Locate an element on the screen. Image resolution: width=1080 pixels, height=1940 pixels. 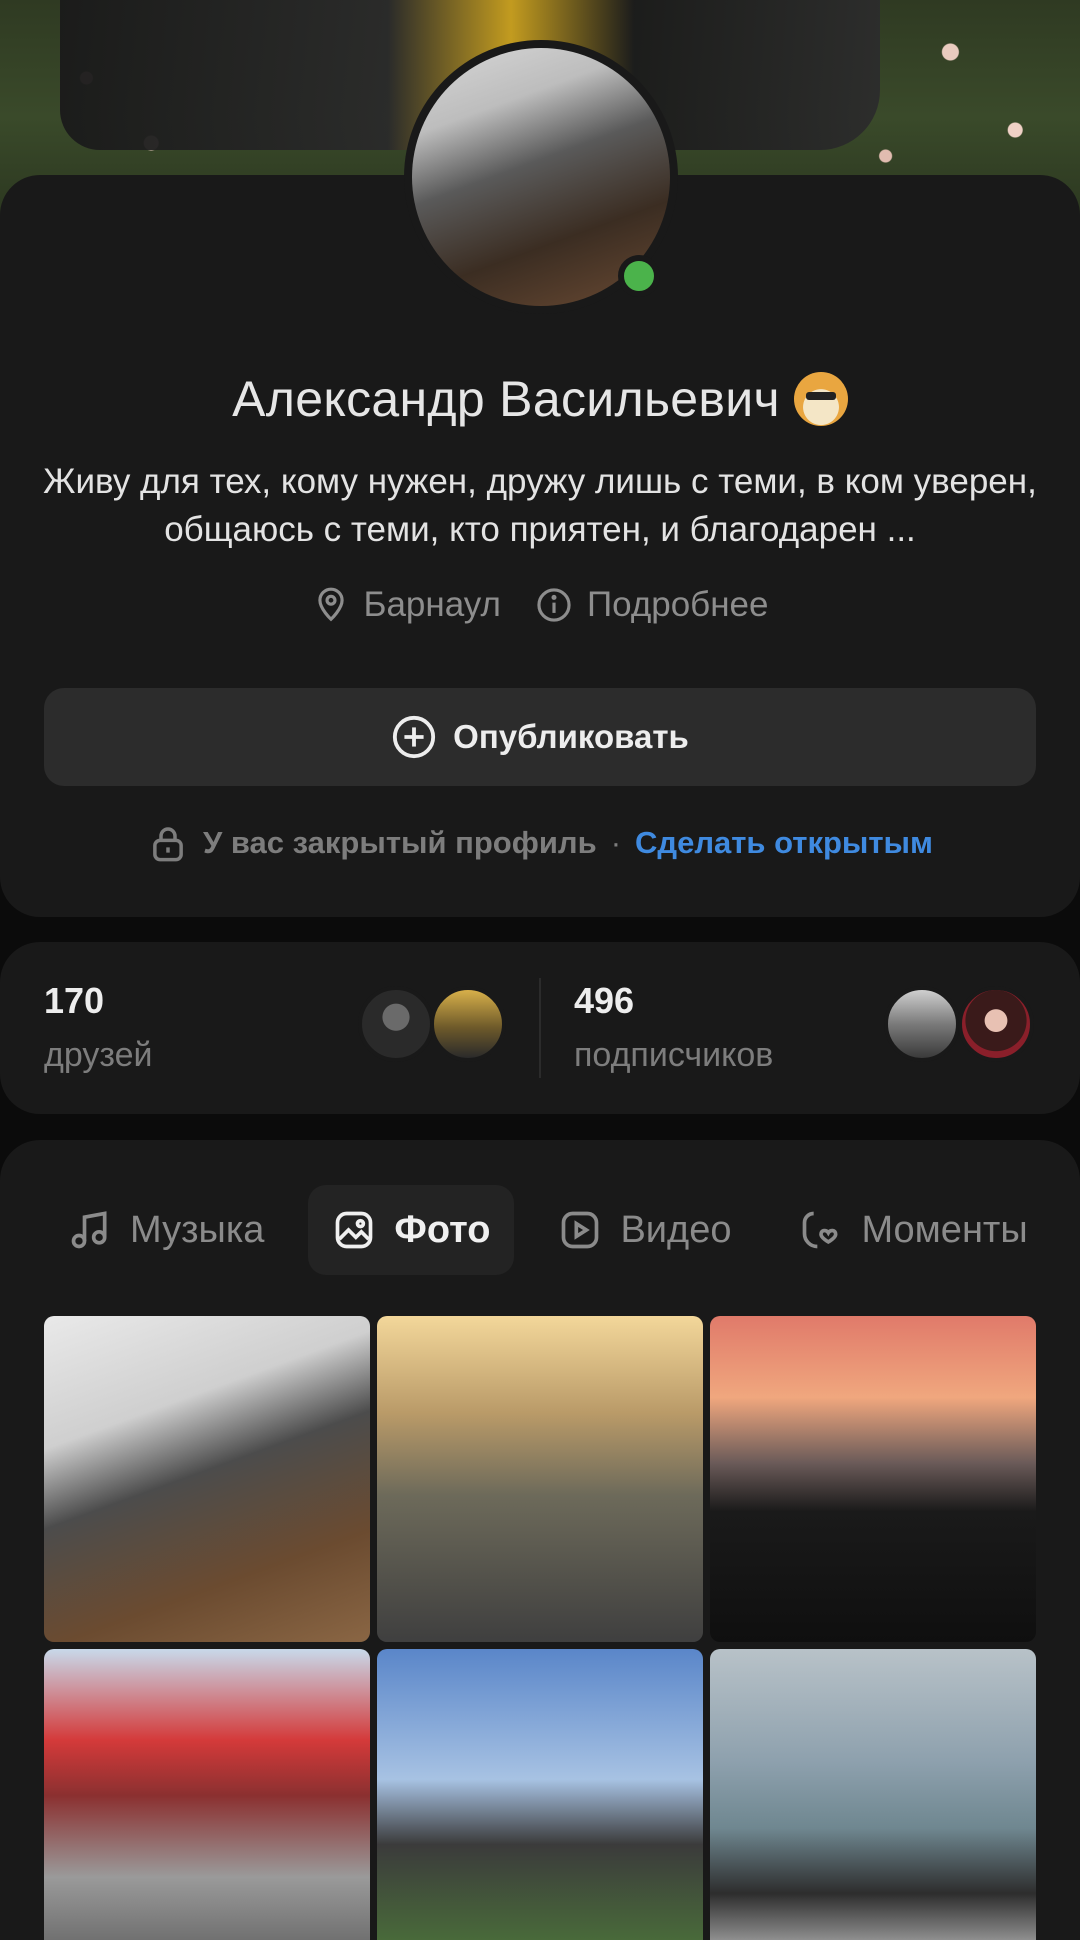
make-open-link: Сделать открытым is located at coordinates (784, 843).